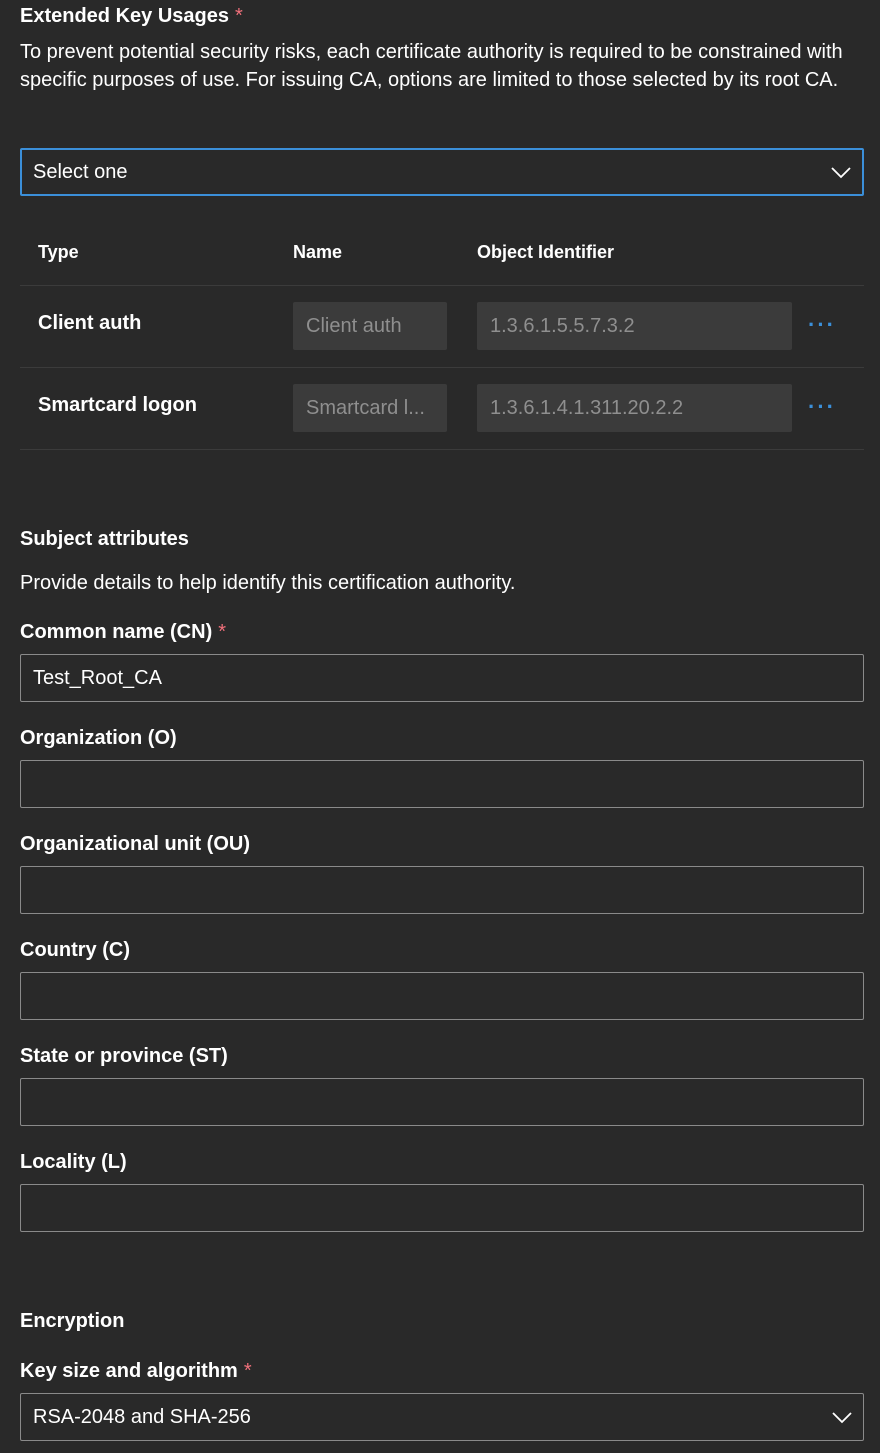 The image size is (880, 1453). I want to click on eku-dropdown-value: Select one, so click(80, 171).